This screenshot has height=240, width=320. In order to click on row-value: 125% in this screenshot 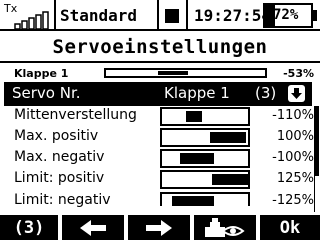, I will do `click(285, 178)`.